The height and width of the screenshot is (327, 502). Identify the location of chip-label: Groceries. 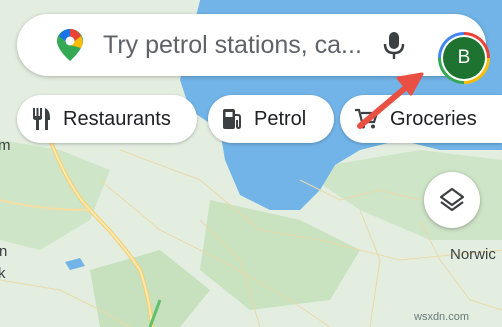
(433, 118).